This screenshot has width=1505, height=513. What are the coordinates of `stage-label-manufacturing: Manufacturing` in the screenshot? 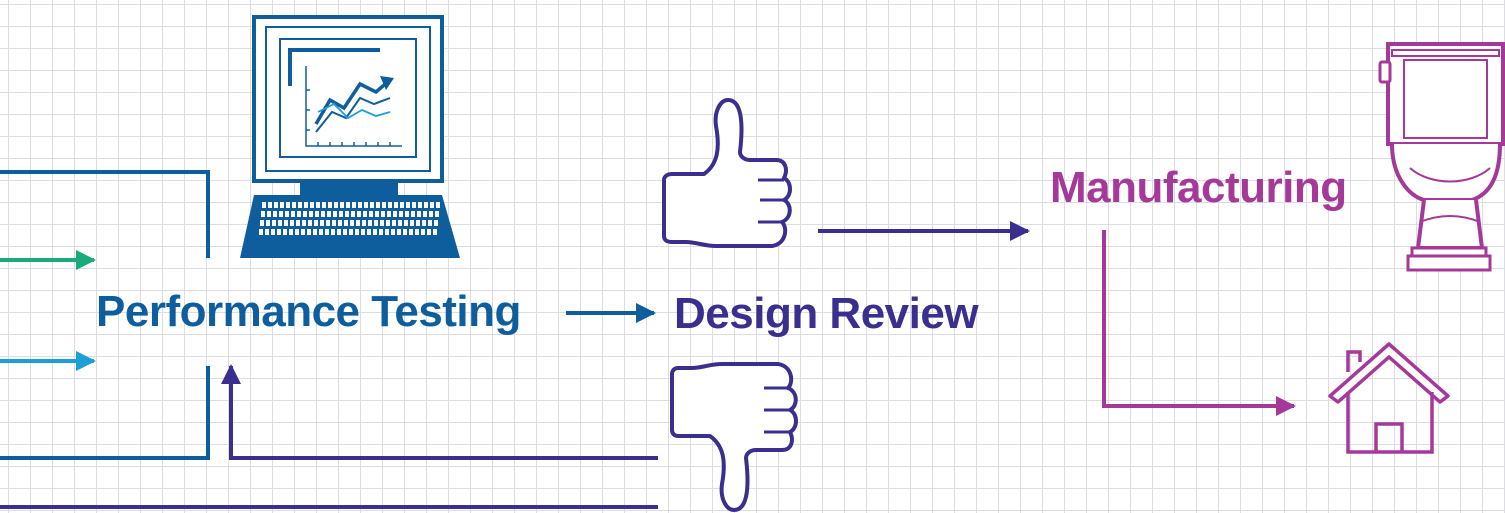 It's located at (1198, 187).